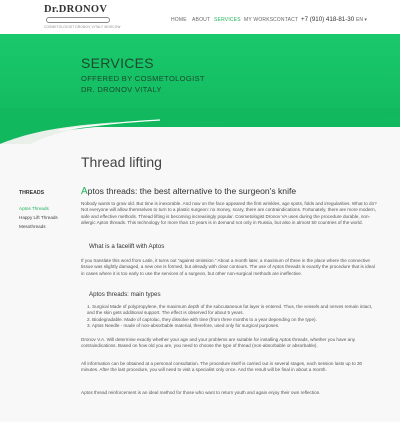  I want to click on nav-my-works: MY WORKS, so click(258, 21).